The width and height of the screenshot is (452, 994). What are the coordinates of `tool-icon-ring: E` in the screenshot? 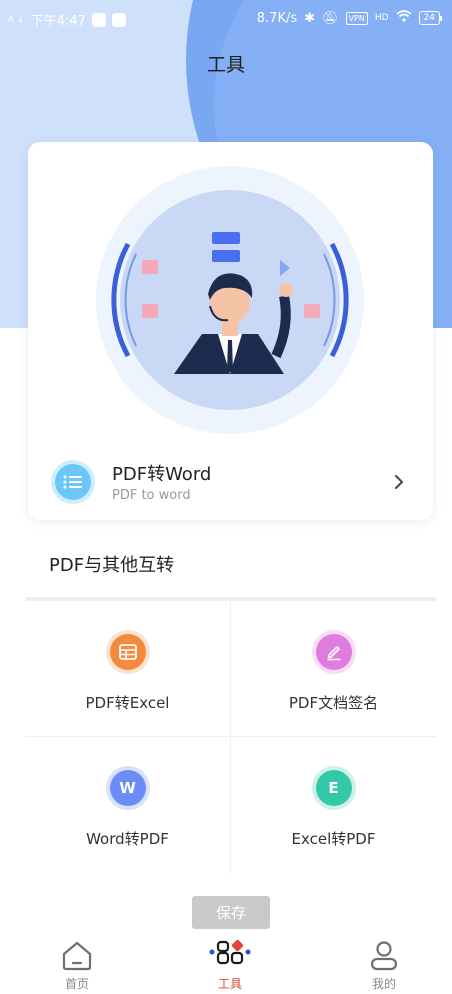 It's located at (333, 788).